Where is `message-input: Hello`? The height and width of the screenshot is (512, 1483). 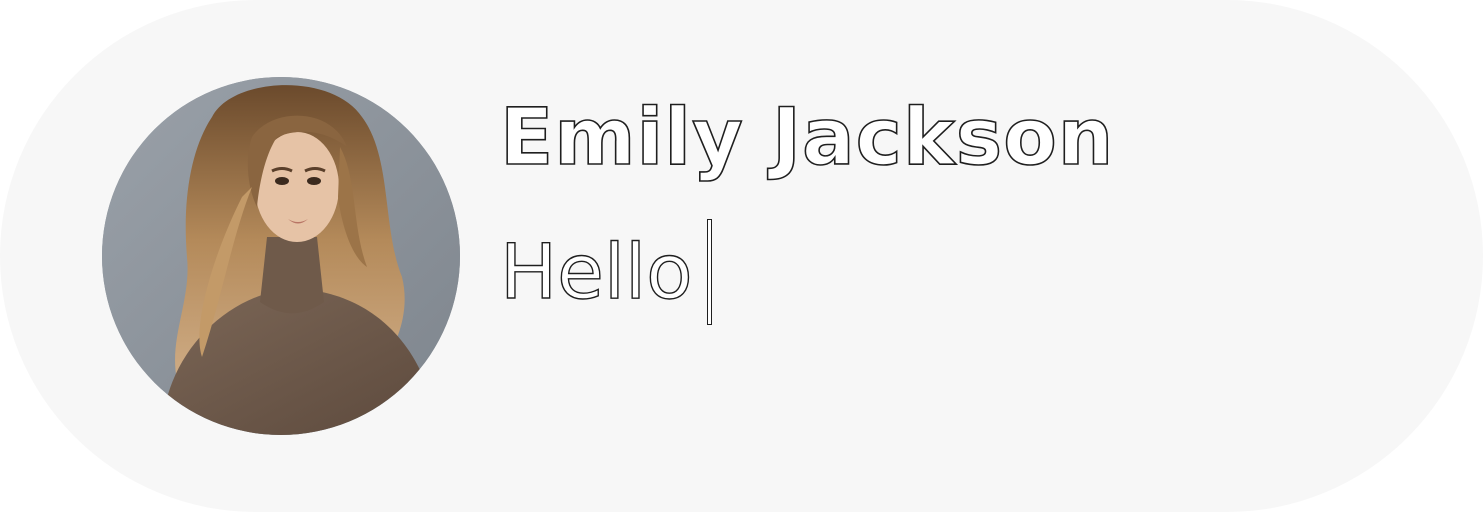 message-input: Hello is located at coordinates (605, 272).